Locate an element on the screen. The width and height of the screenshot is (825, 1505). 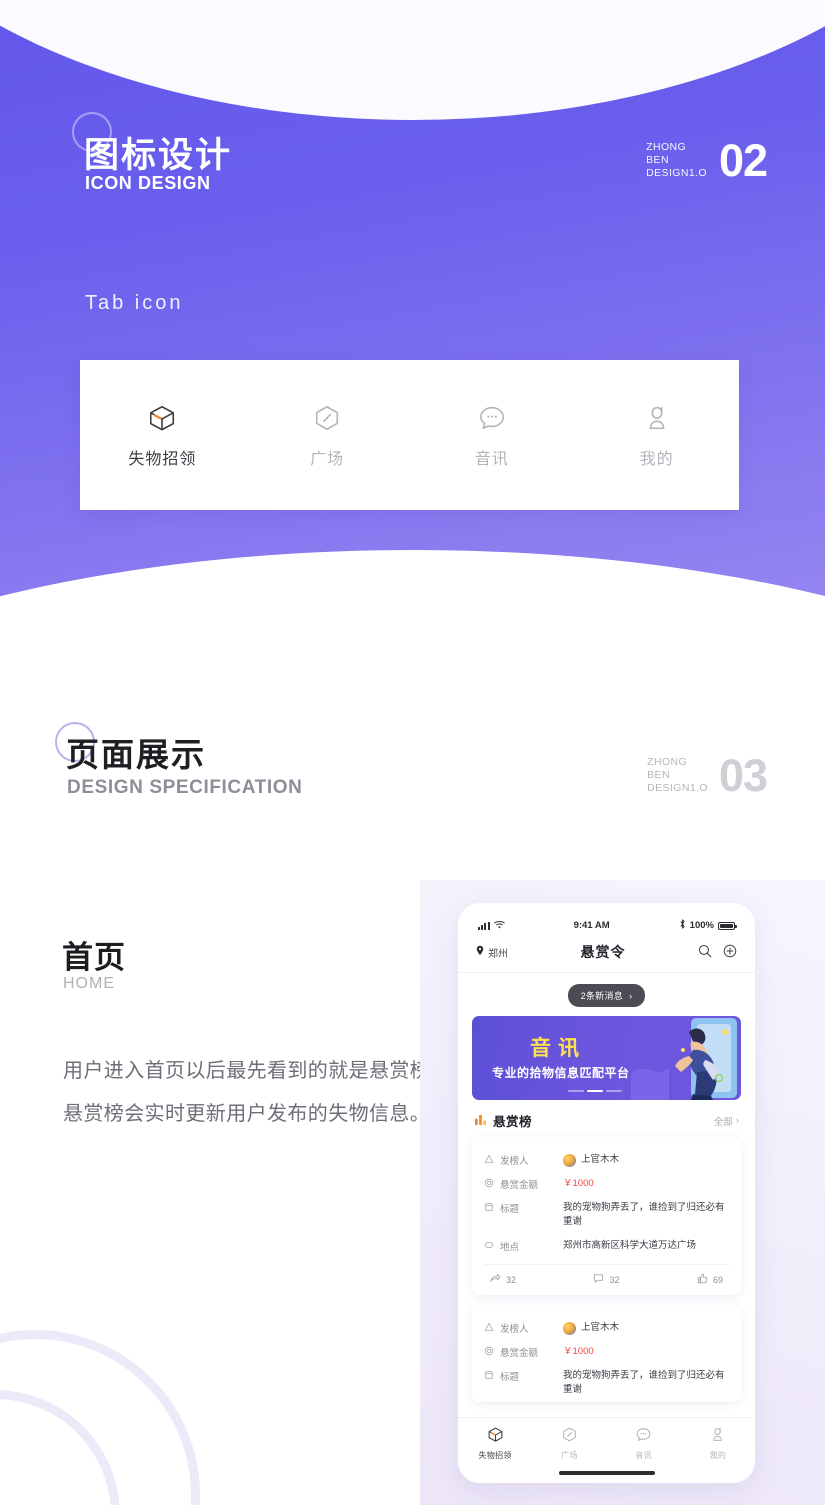
avatar is located at coordinates (569, 1328).